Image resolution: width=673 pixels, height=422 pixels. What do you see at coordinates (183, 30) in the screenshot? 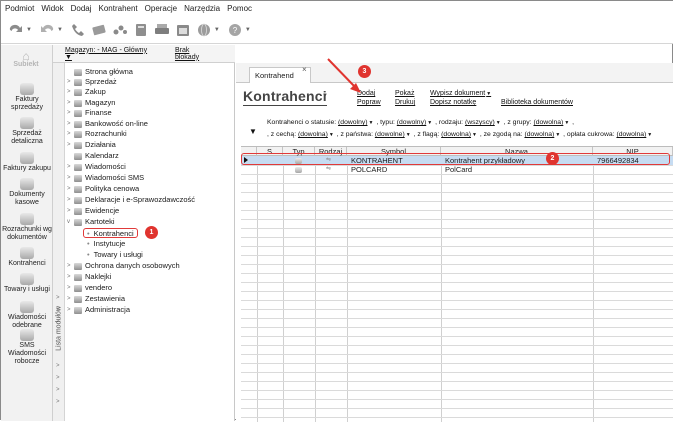
I see `calendar-icon` at bounding box center [183, 30].